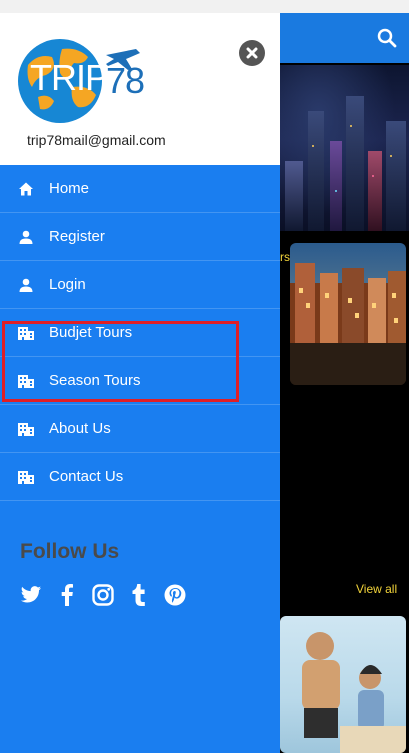 This screenshot has width=409, height=753. Describe the element at coordinates (80, 428) in the screenshot. I see `menu-label-about-us: About Us` at that location.